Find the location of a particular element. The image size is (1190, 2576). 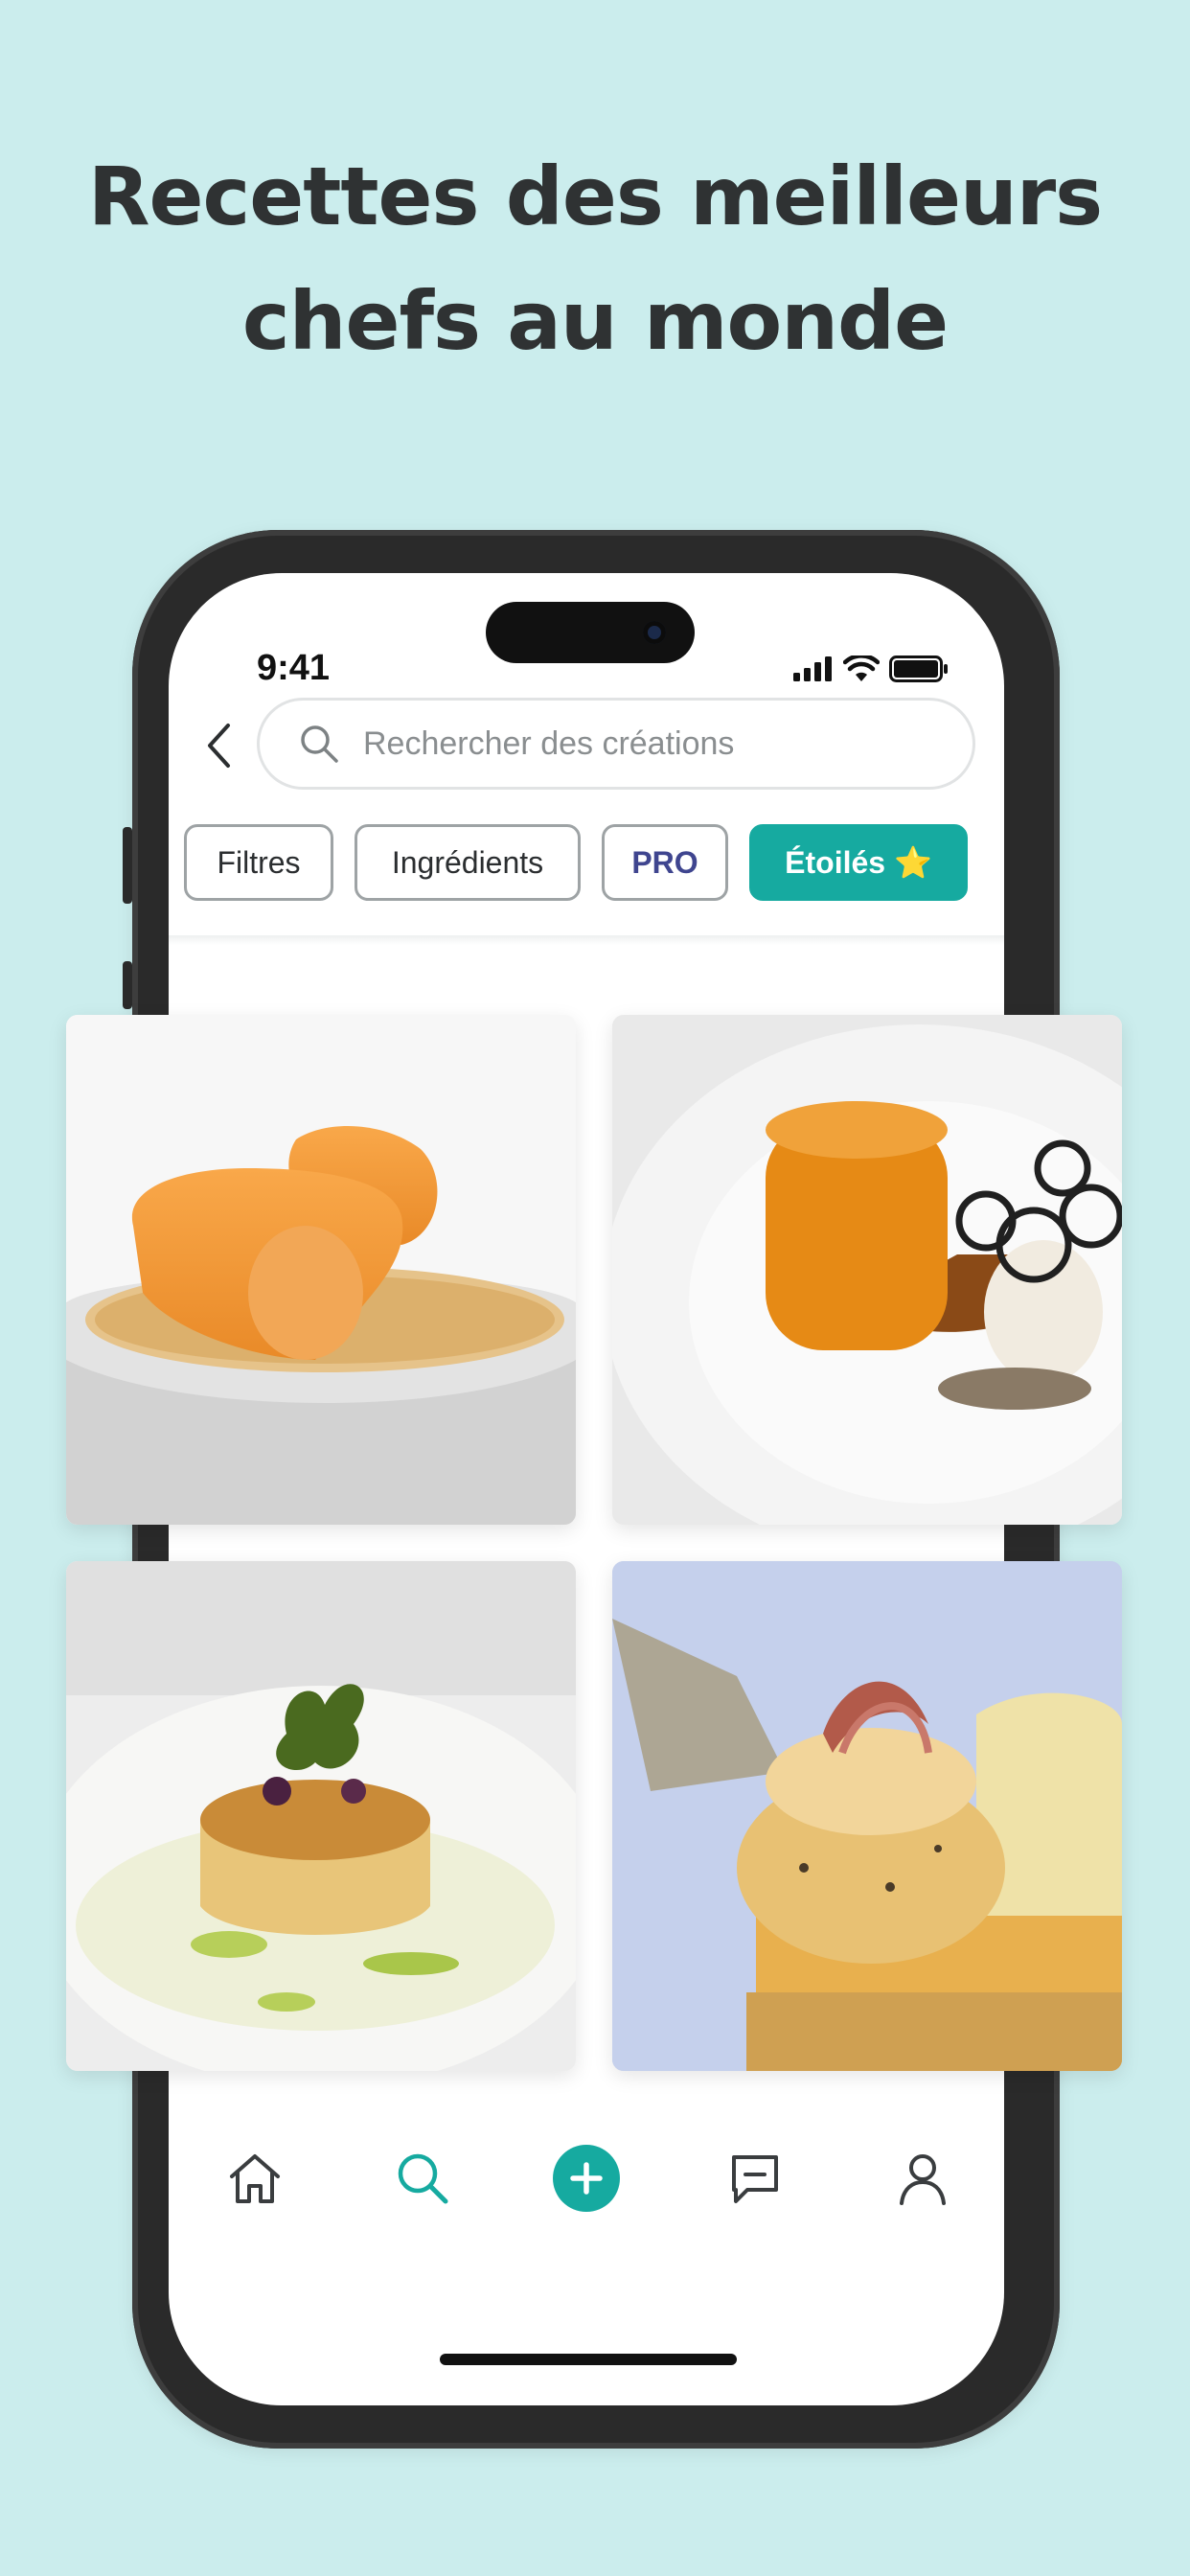

search-placeholder: Rechercher des créations is located at coordinates (549, 743).